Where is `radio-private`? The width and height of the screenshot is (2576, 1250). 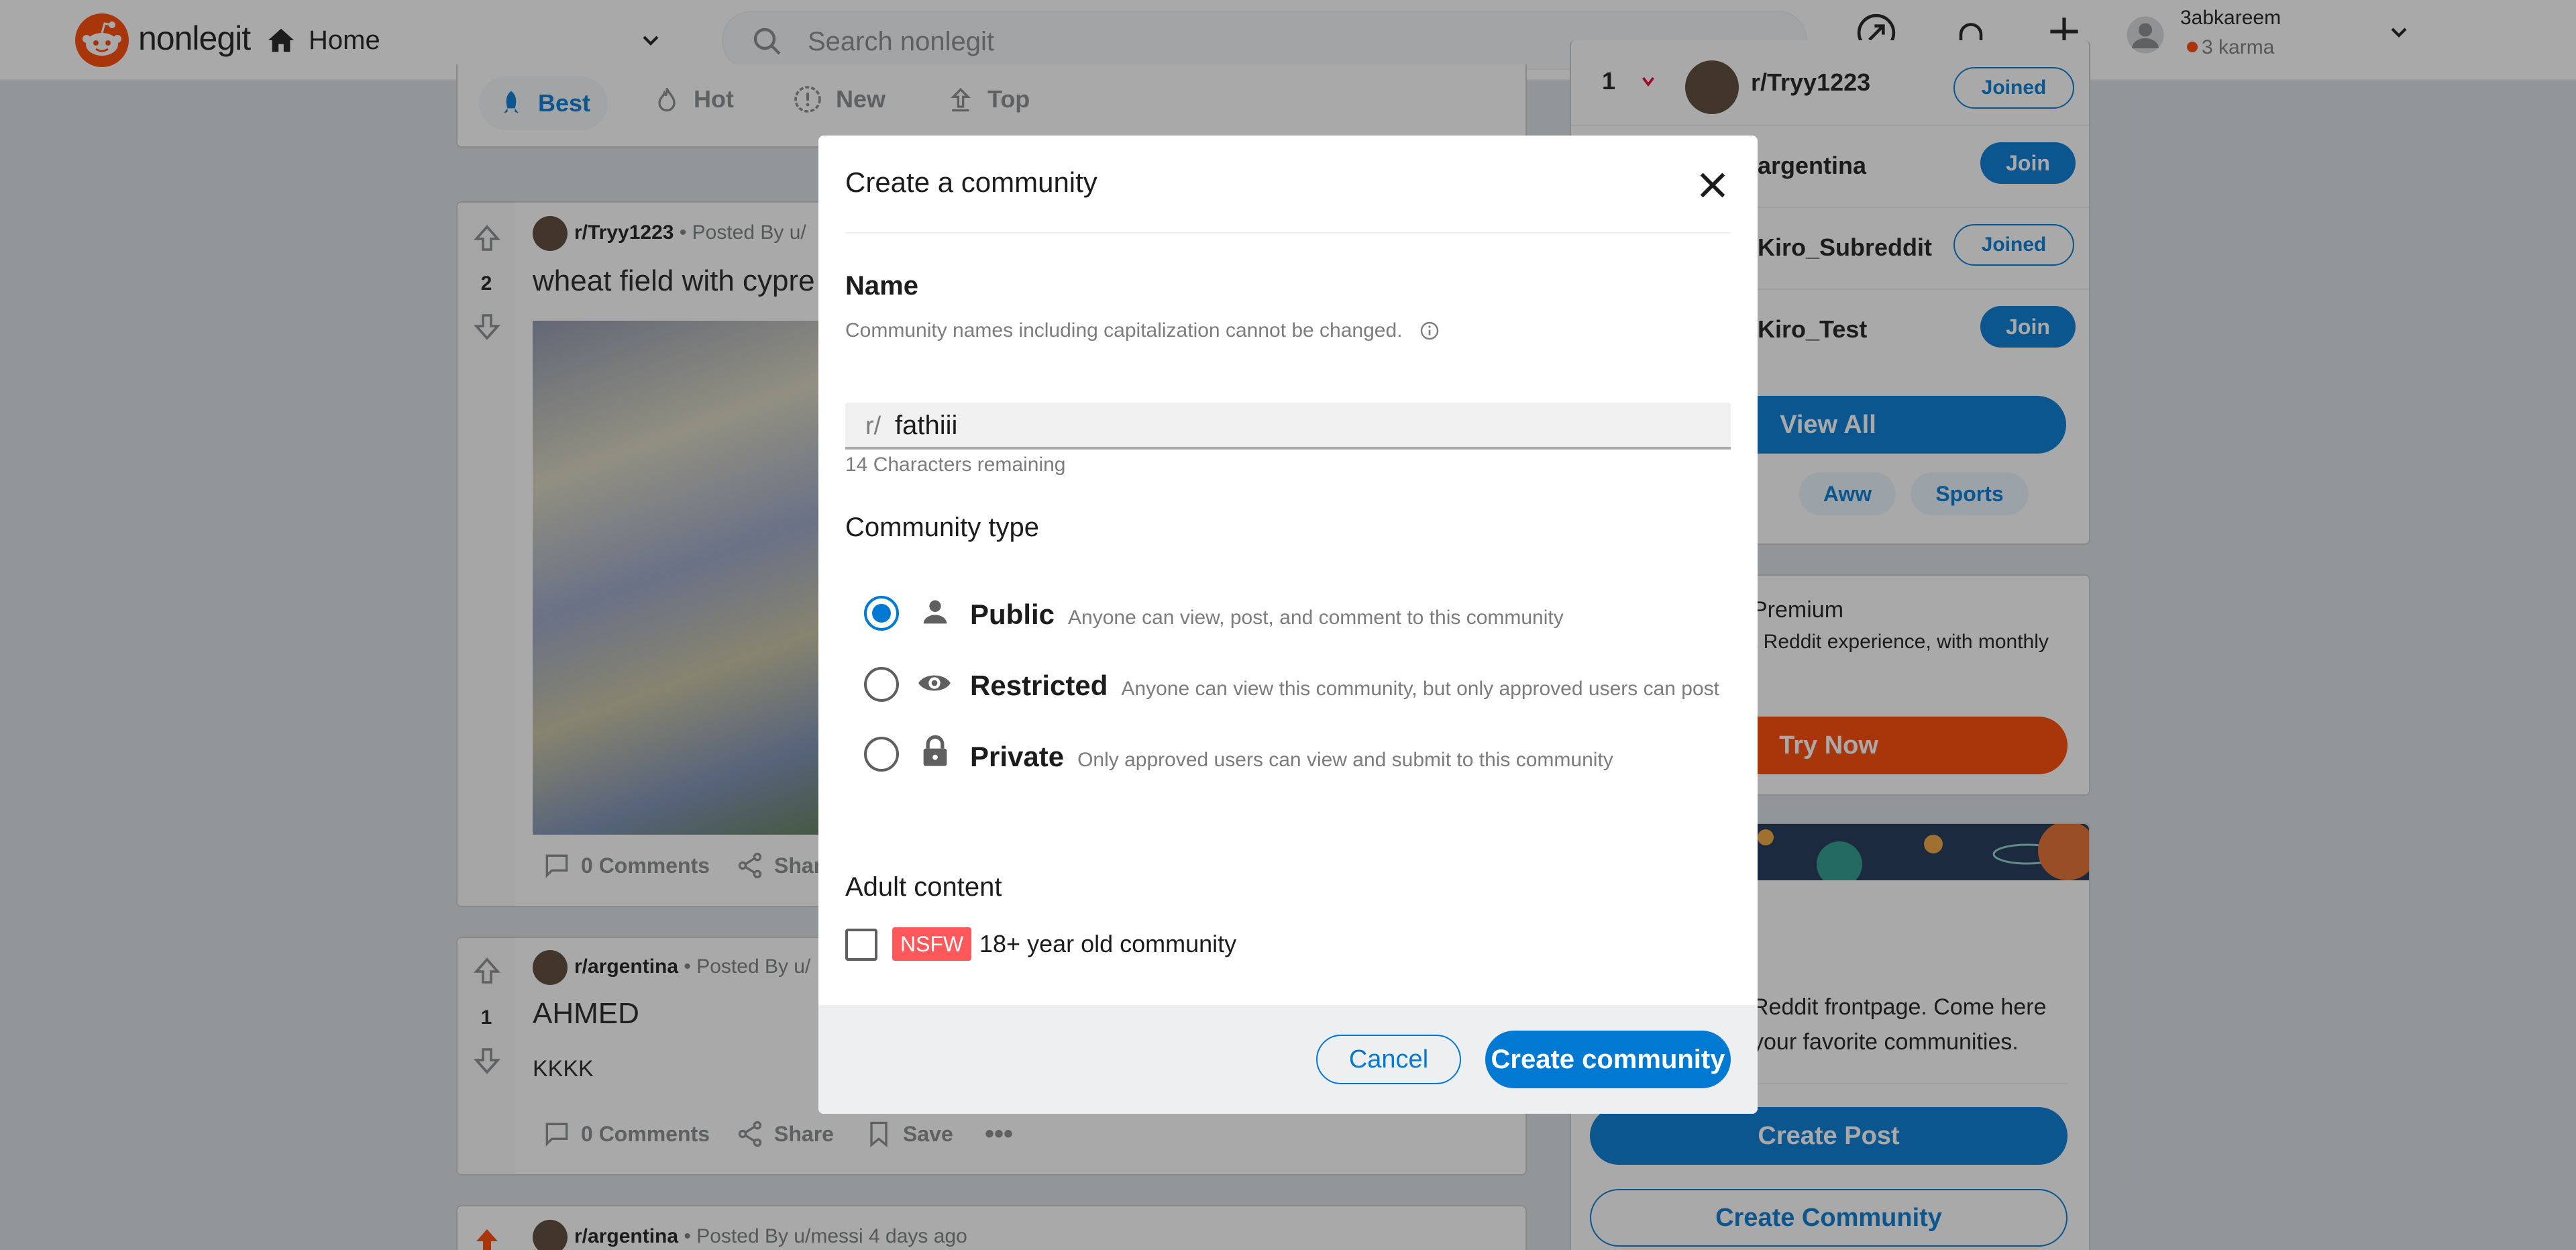 radio-private is located at coordinates (881, 754).